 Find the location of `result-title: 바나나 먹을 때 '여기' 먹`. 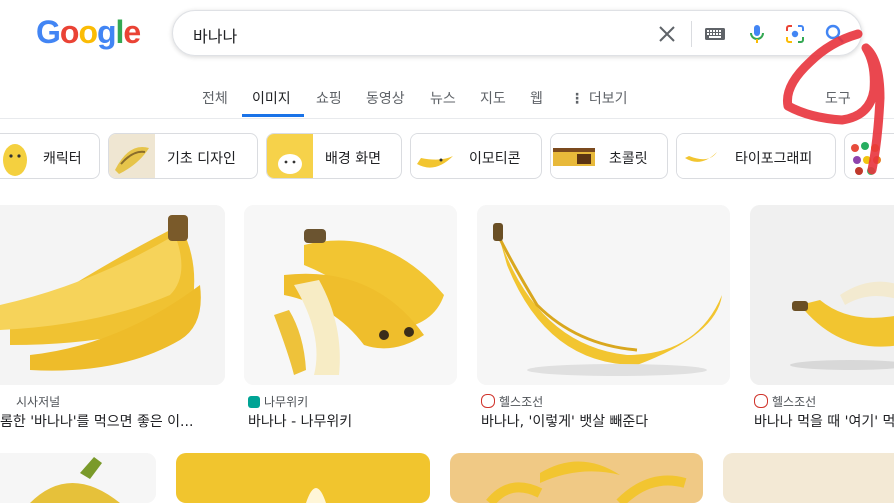

result-title: 바나나 먹을 때 '여기' 먹 is located at coordinates (824, 421).